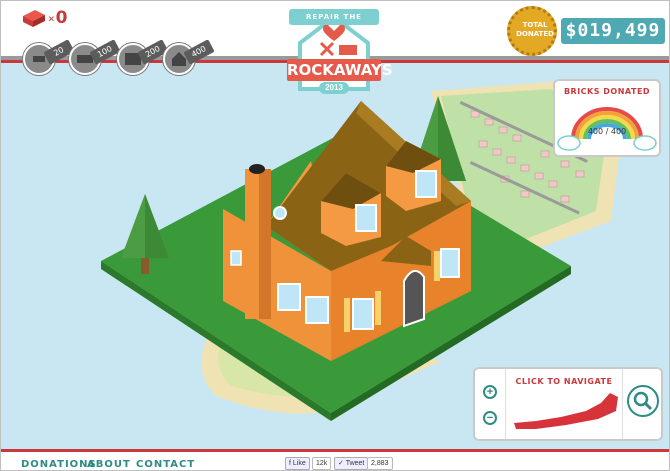 This screenshot has height=471, width=670. Describe the element at coordinates (165, 464) in the screenshot. I see `footer-link-contact: CONTACT` at that location.